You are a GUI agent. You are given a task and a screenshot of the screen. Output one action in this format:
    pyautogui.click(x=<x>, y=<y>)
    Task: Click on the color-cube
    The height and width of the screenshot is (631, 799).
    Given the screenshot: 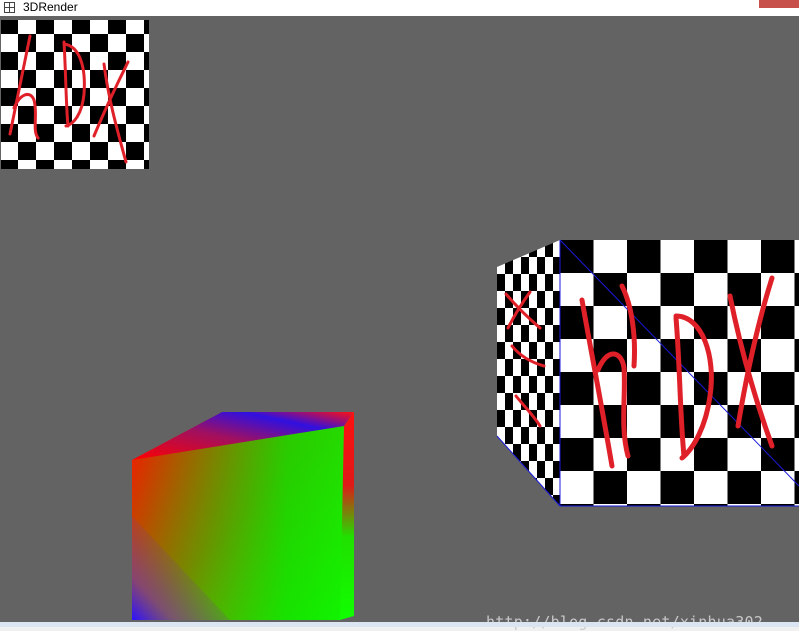 What is the action you would take?
    pyautogui.click(x=243, y=516)
    